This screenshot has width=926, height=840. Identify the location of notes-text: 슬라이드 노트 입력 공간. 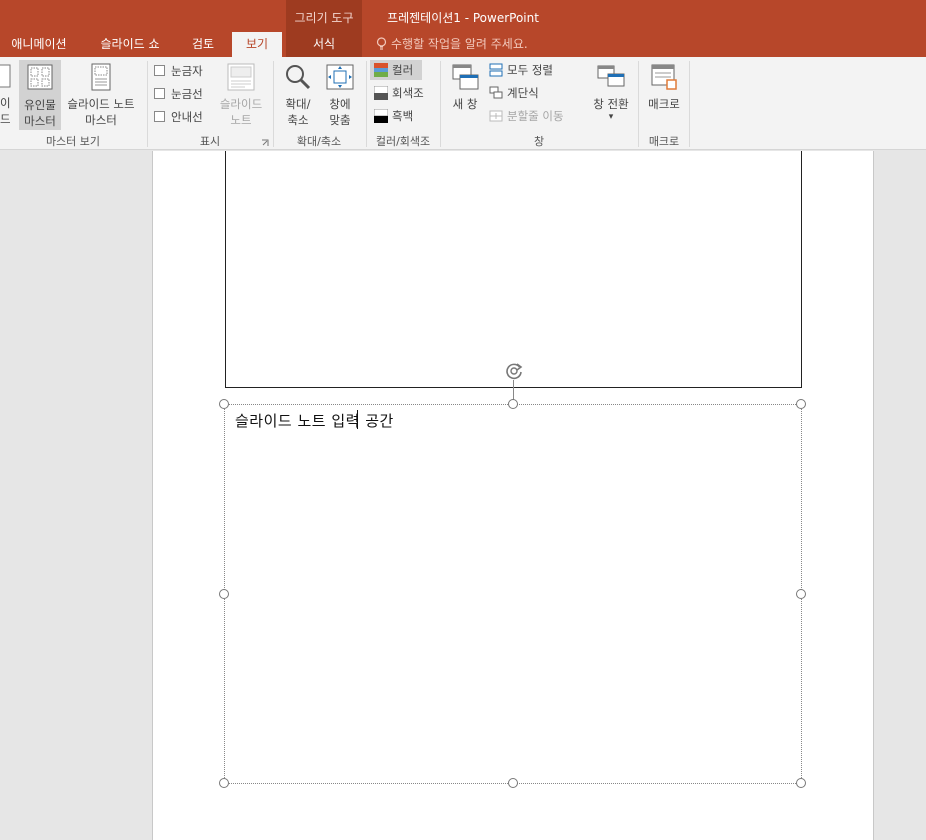
(314, 420).